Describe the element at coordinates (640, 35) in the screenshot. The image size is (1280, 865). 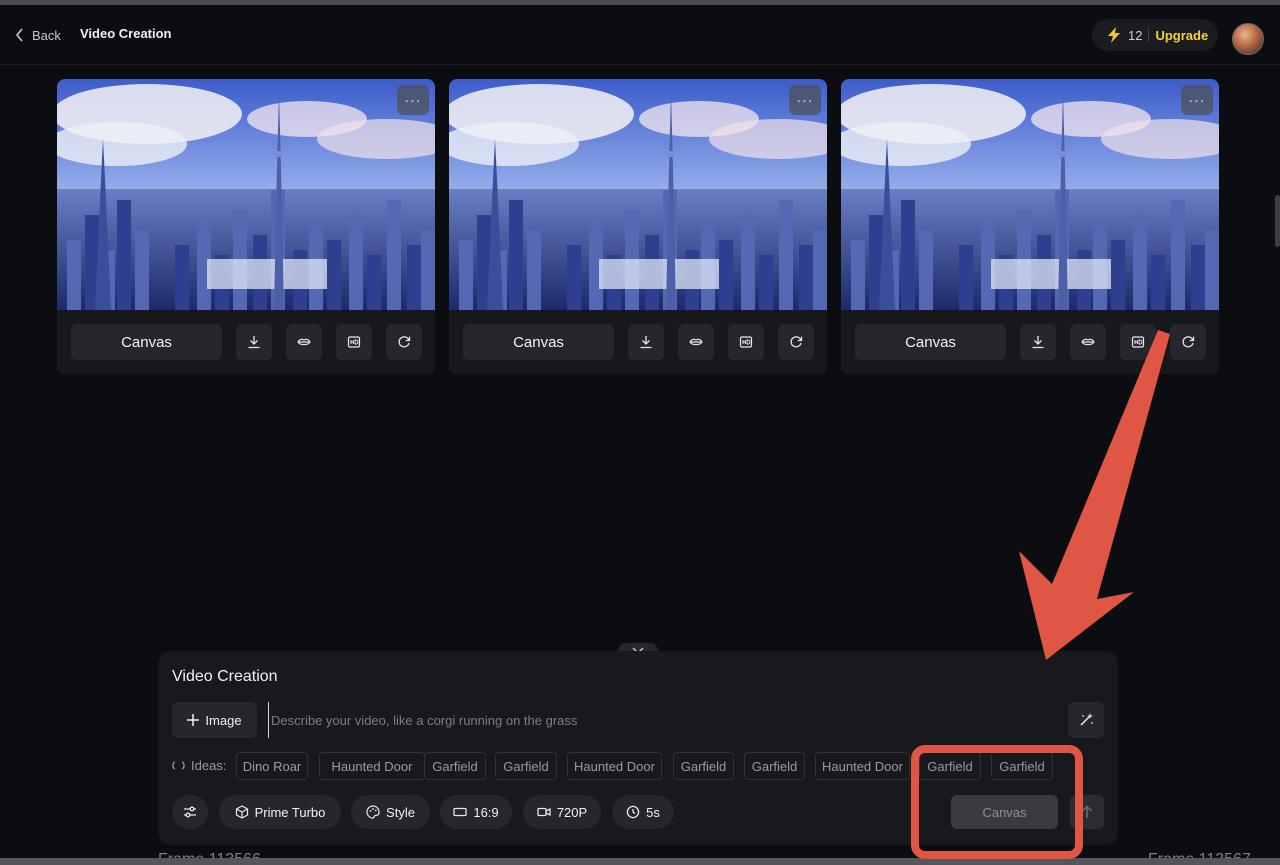
I see `header: Back Video Creation 12 Upgrade` at that location.